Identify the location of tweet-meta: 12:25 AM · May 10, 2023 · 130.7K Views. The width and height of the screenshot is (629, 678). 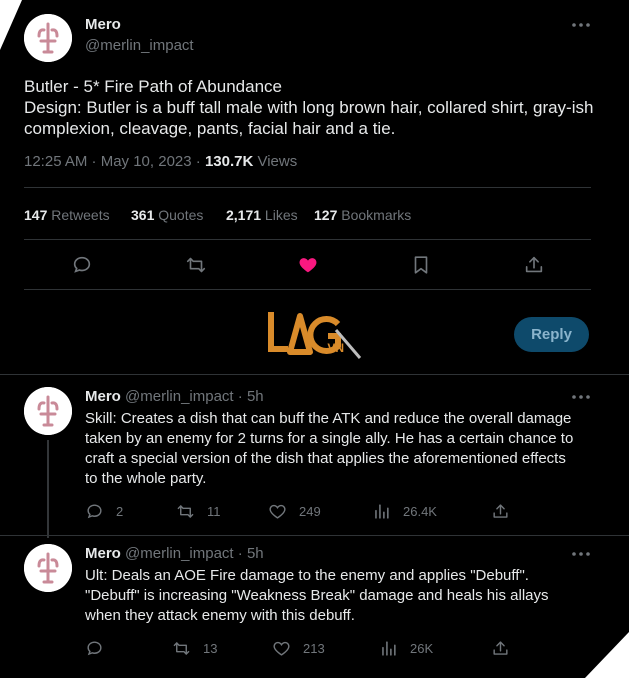
(160, 161).